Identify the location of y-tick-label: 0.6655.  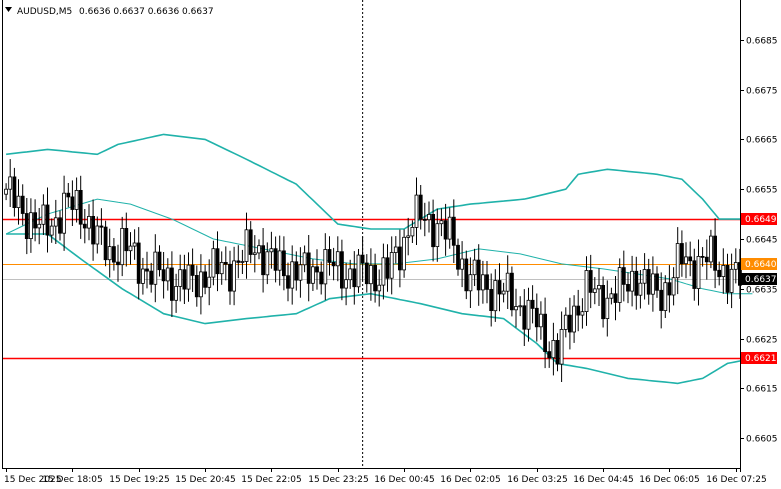
(762, 191).